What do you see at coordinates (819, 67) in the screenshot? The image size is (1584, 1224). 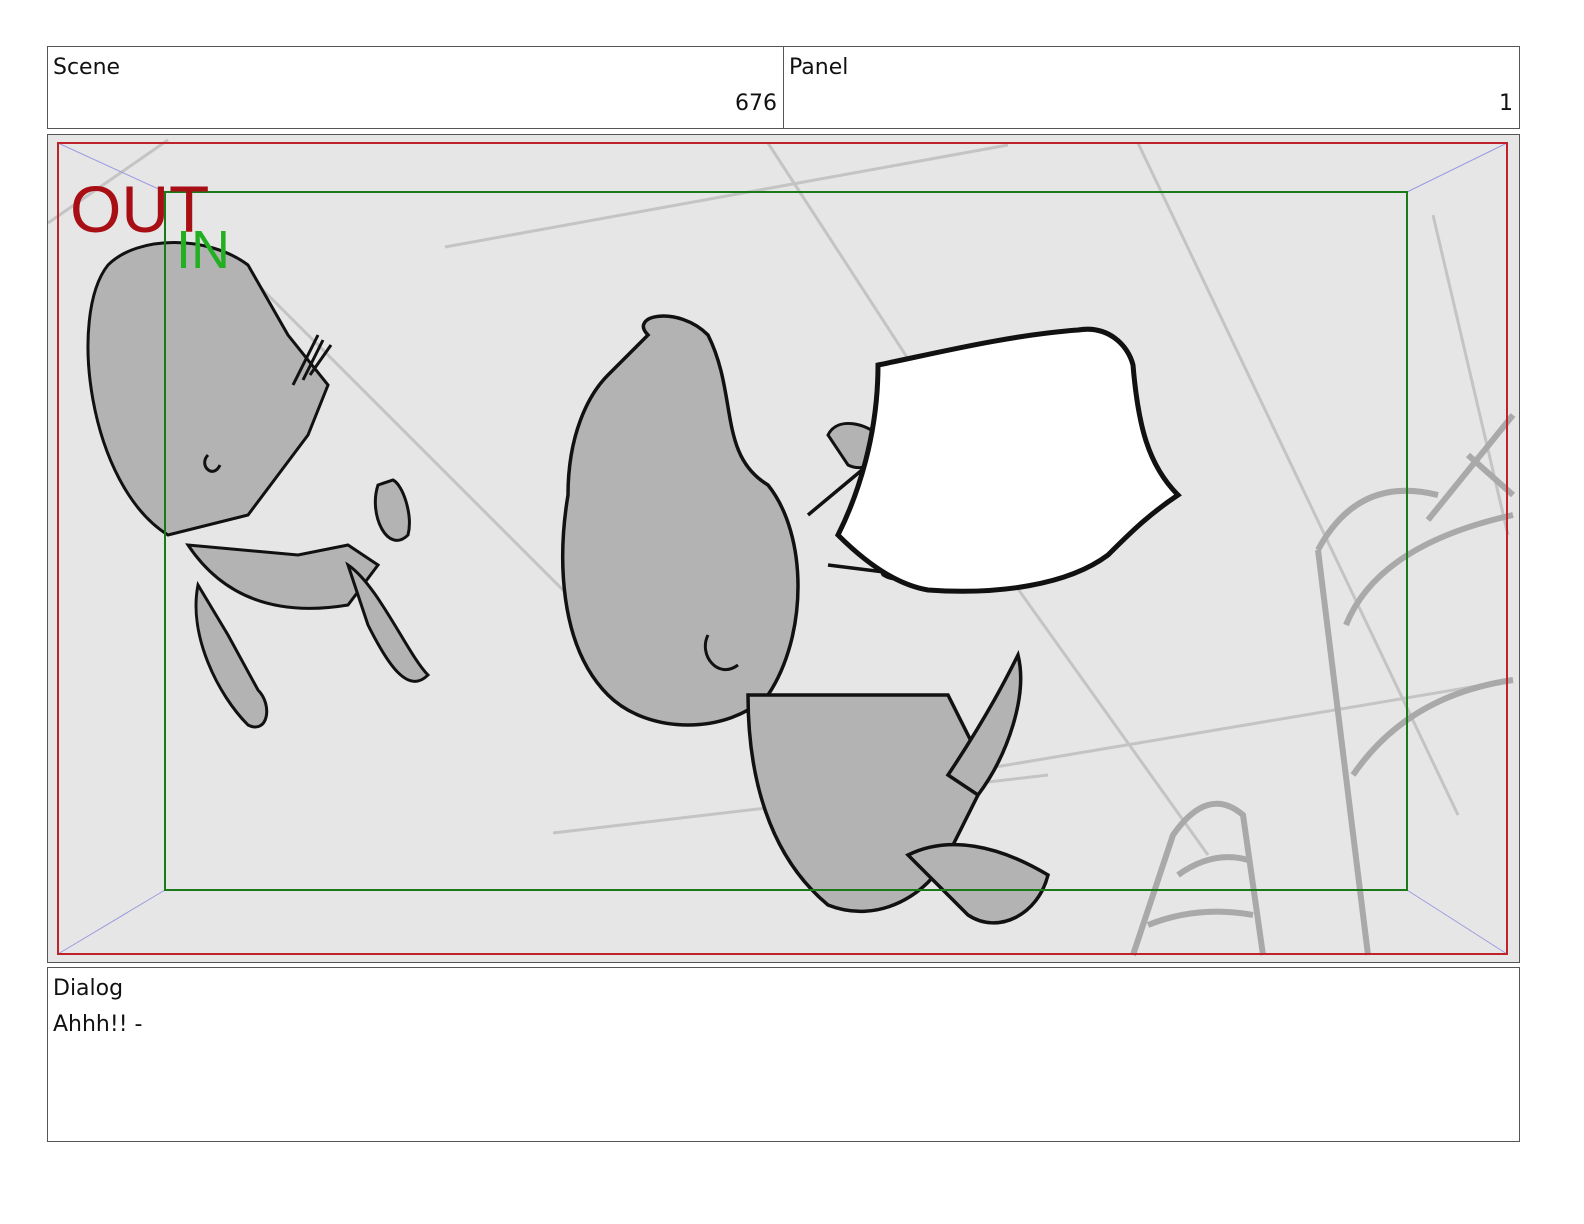 I see `panel-label: Panel` at bounding box center [819, 67].